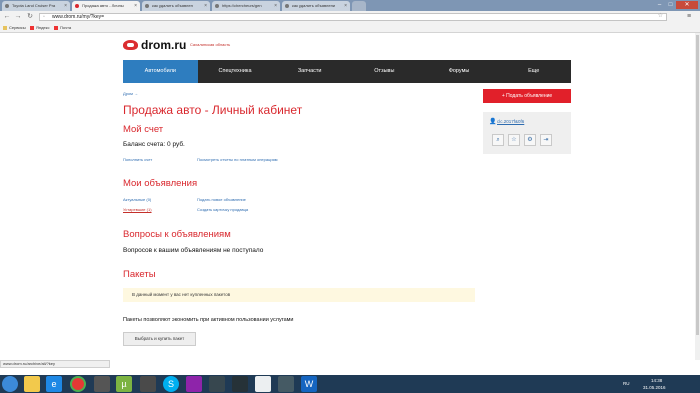  I want to click on media-icon, so click(102, 384).